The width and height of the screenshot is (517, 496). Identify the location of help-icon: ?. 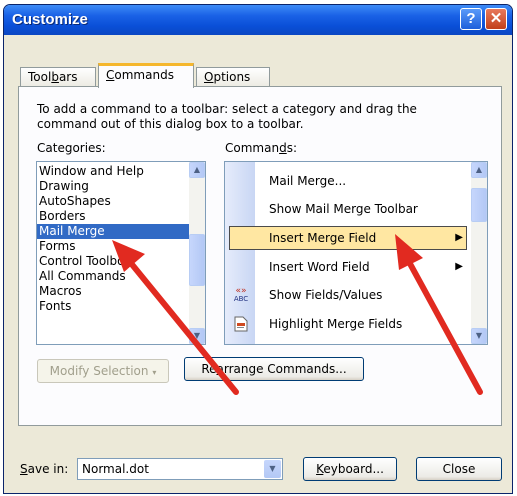
(471, 18).